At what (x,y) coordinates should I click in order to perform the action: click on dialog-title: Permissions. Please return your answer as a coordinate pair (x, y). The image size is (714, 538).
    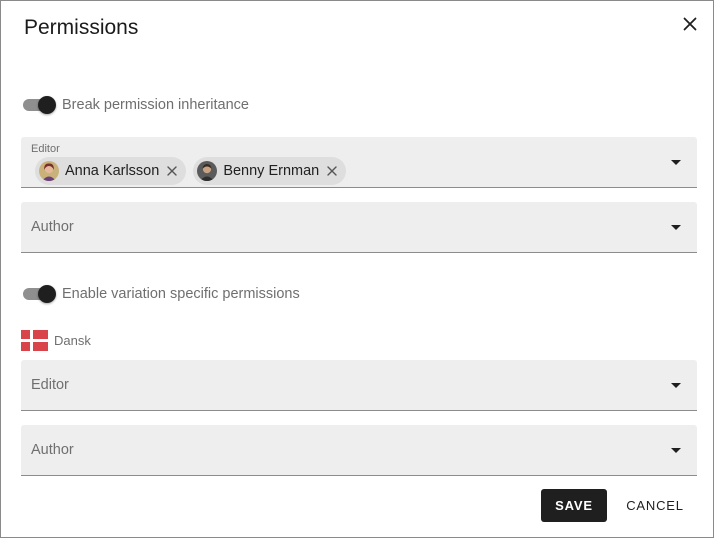
    Looking at the image, I should click on (81, 27).